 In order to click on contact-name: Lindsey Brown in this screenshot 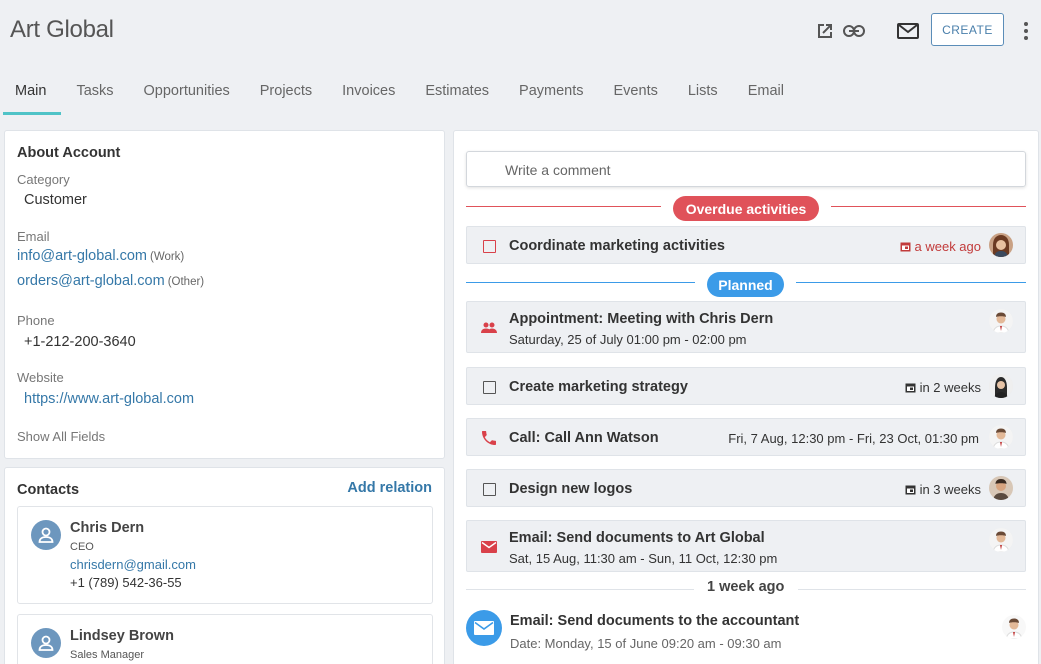, I will do `click(122, 636)`.